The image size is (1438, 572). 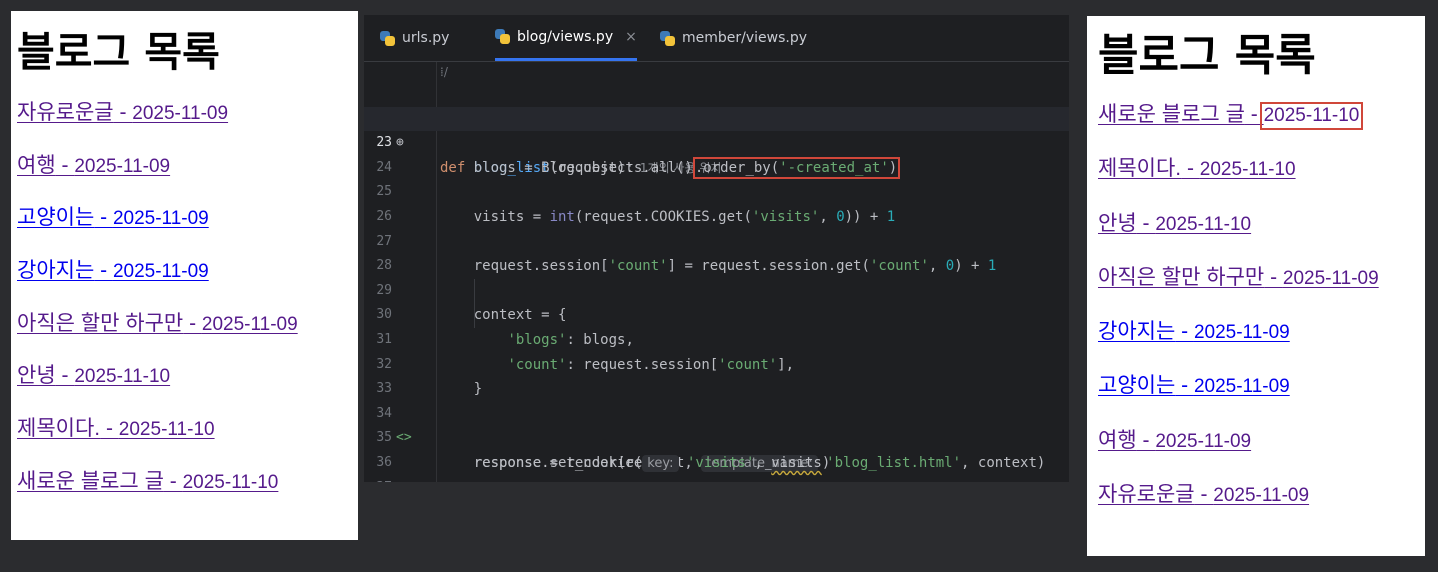 I want to click on code-line: 22 ⊕ def blog_list(request):1개의 사용 위치, so click(x=716, y=129).